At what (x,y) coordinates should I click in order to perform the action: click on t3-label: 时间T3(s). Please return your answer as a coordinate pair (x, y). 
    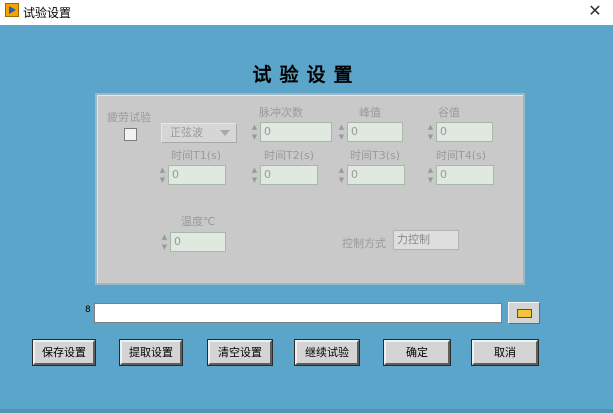
    Looking at the image, I should click on (375, 155).